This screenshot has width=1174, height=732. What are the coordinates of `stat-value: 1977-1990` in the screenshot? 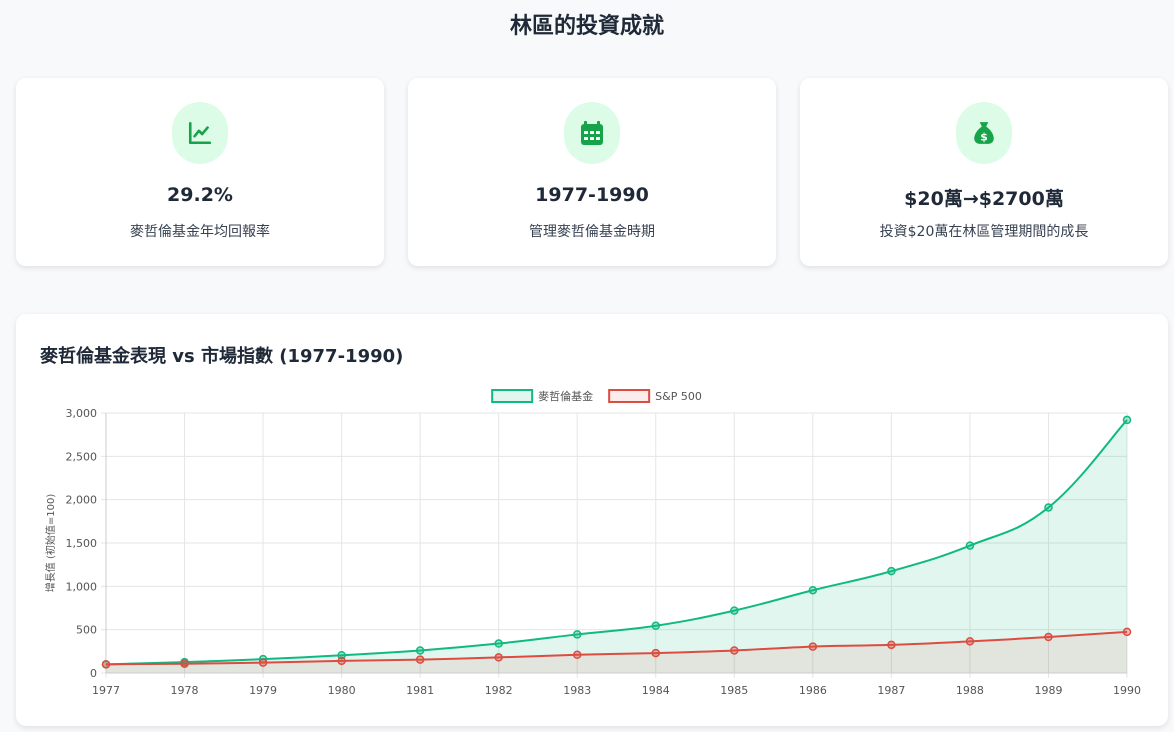 It's located at (592, 195).